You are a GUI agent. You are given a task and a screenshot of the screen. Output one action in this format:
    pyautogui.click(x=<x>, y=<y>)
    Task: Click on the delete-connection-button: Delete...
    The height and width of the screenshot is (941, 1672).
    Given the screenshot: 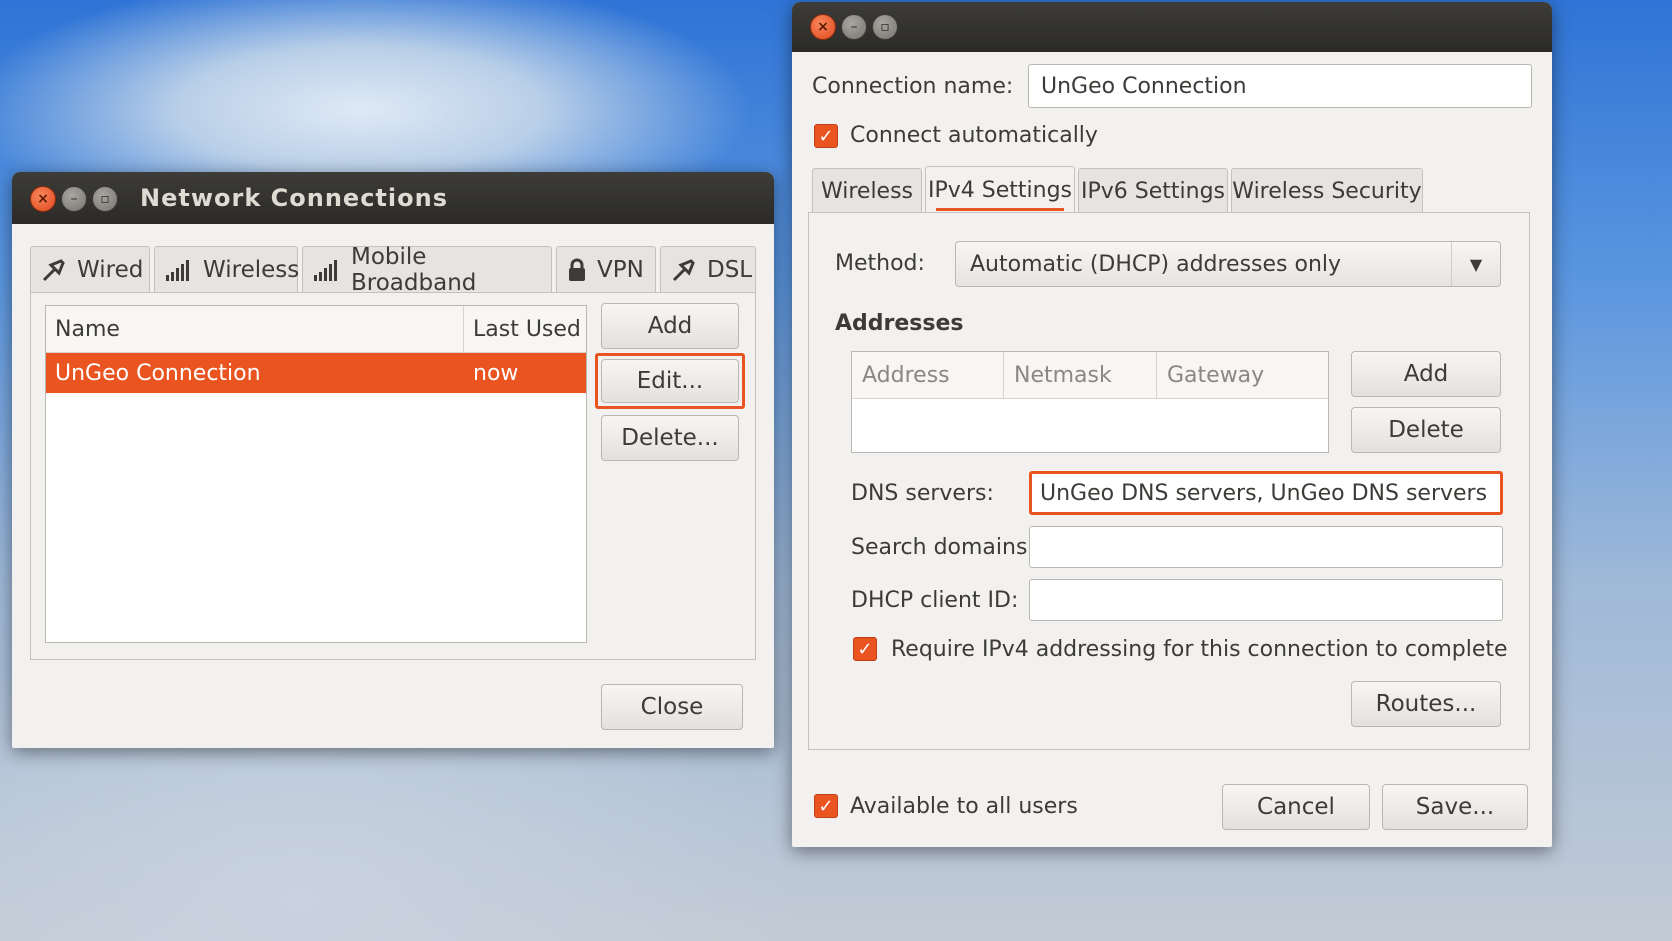 What is the action you would take?
    pyautogui.click(x=670, y=438)
    